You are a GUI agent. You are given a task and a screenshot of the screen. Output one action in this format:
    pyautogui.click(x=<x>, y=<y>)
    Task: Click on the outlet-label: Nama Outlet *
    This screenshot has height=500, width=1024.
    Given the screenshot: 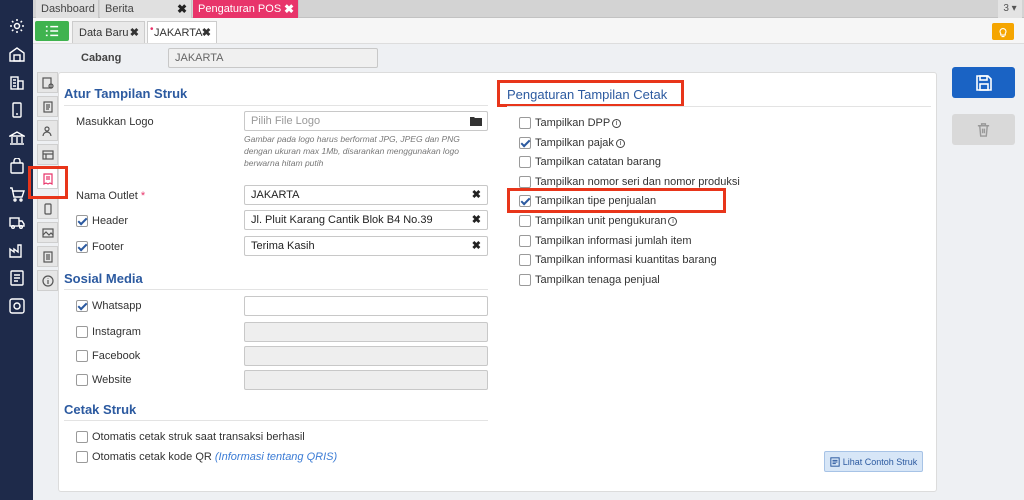 What is the action you would take?
    pyautogui.click(x=110, y=196)
    